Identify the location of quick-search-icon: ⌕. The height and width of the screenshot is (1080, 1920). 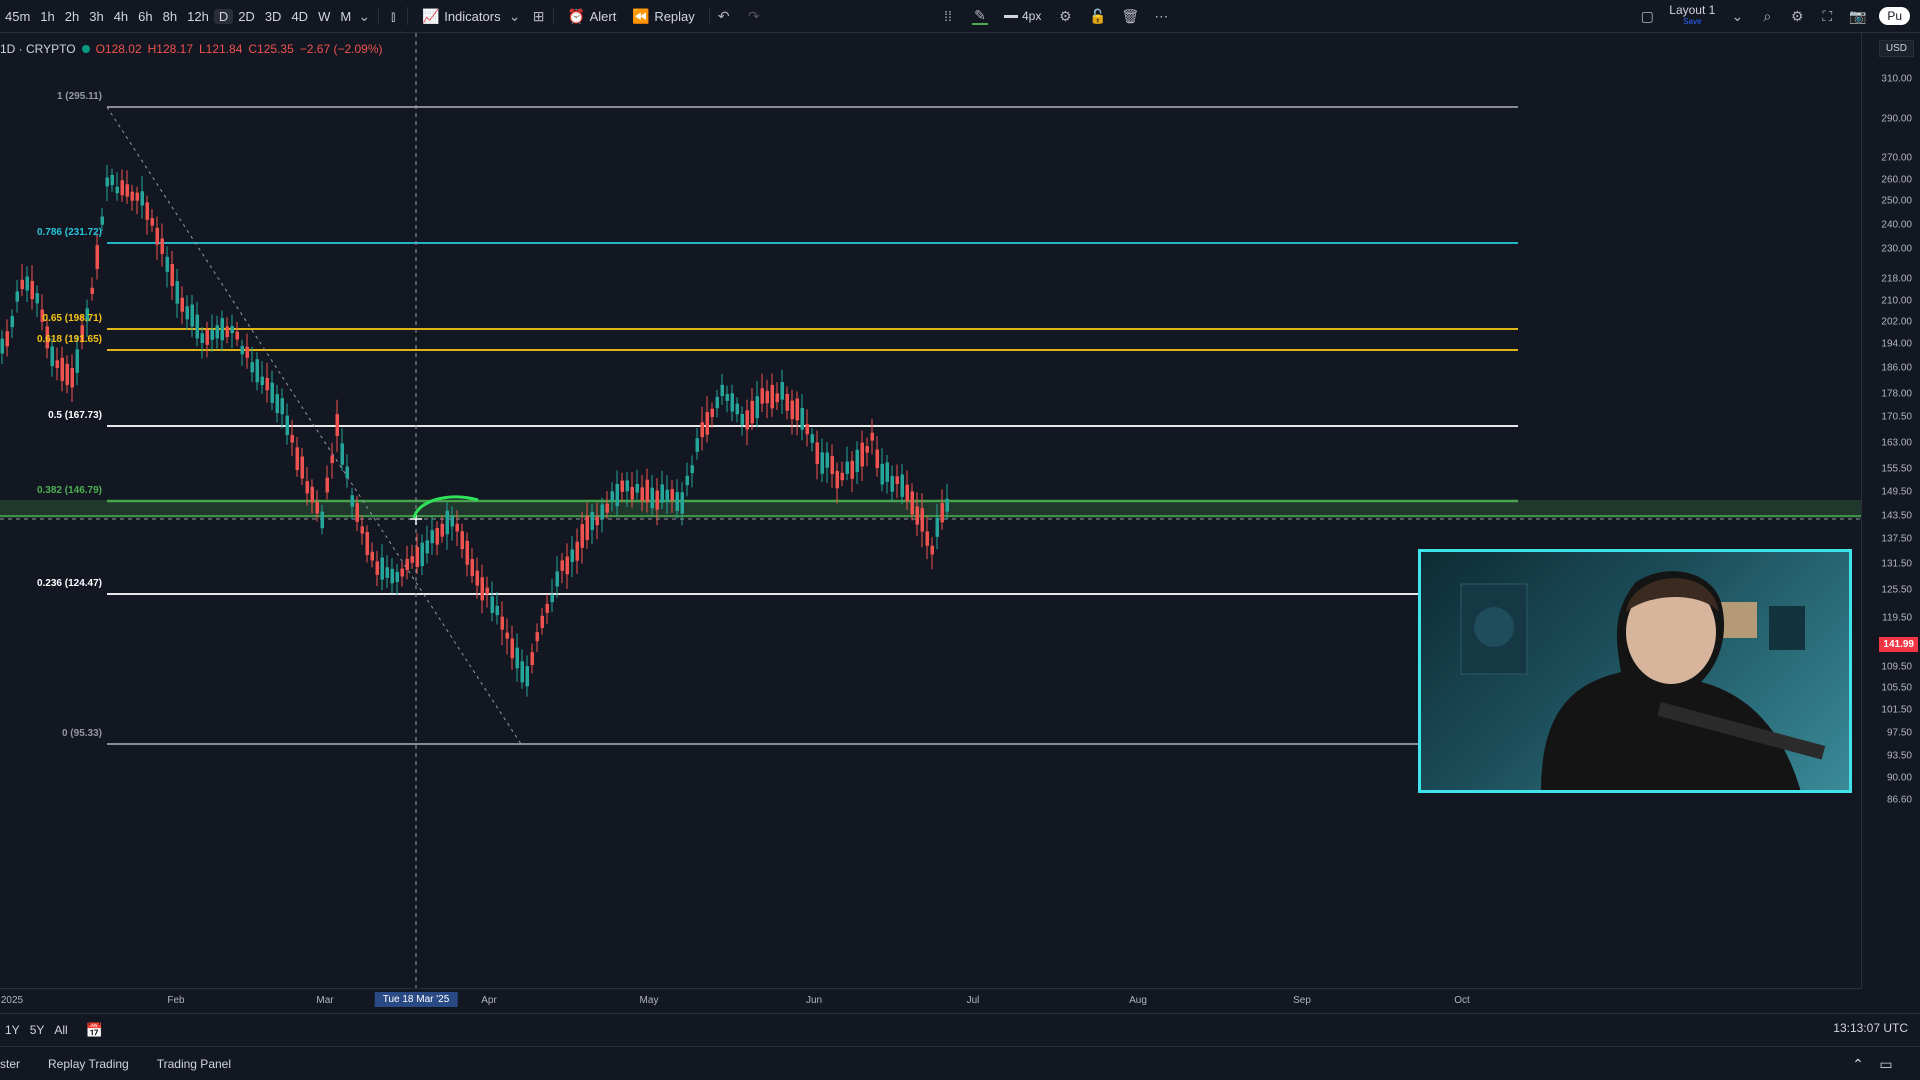
(1767, 16).